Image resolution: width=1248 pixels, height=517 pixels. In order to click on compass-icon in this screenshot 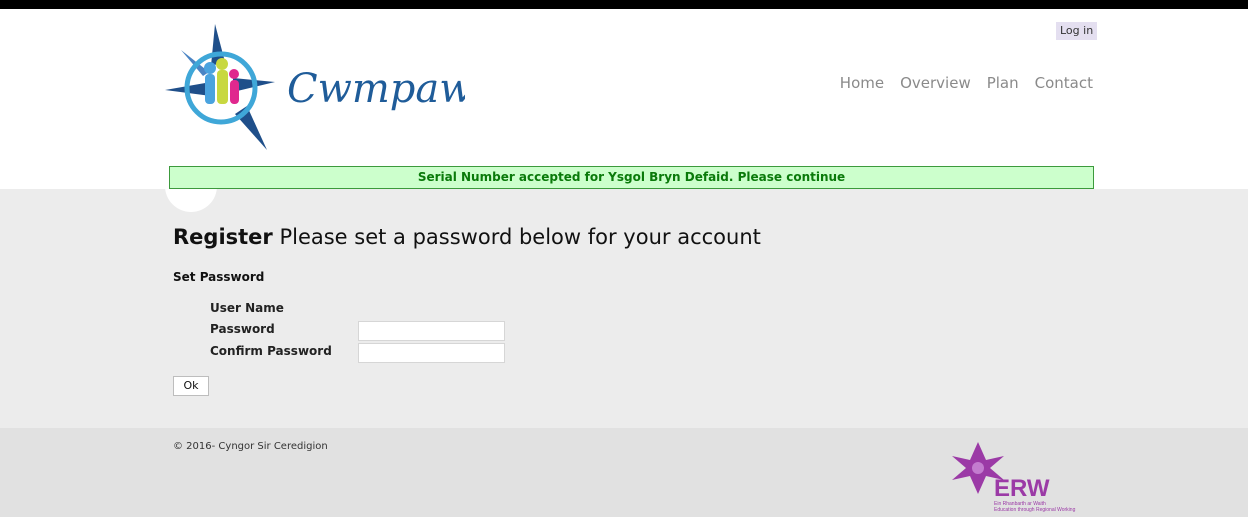, I will do `click(220, 87)`.